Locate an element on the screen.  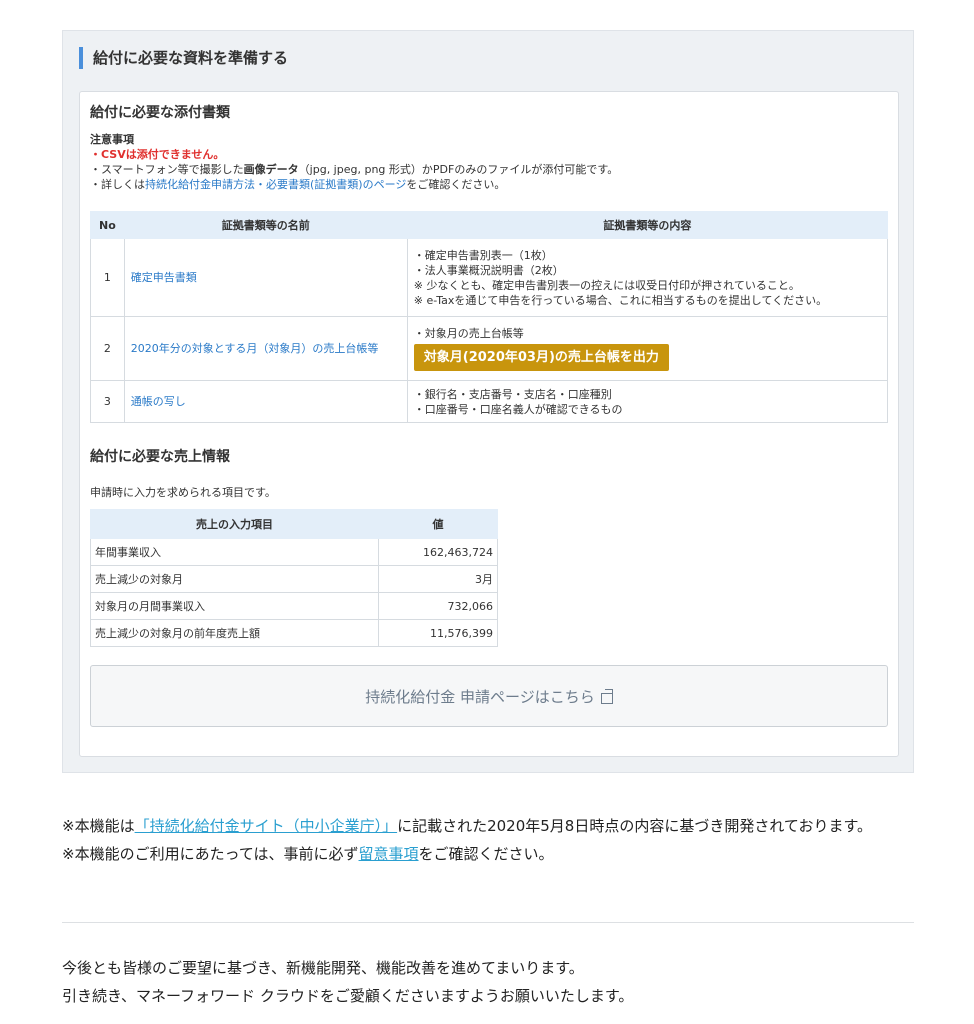
sales-label: 年間事業収入 is located at coordinates (234, 552).